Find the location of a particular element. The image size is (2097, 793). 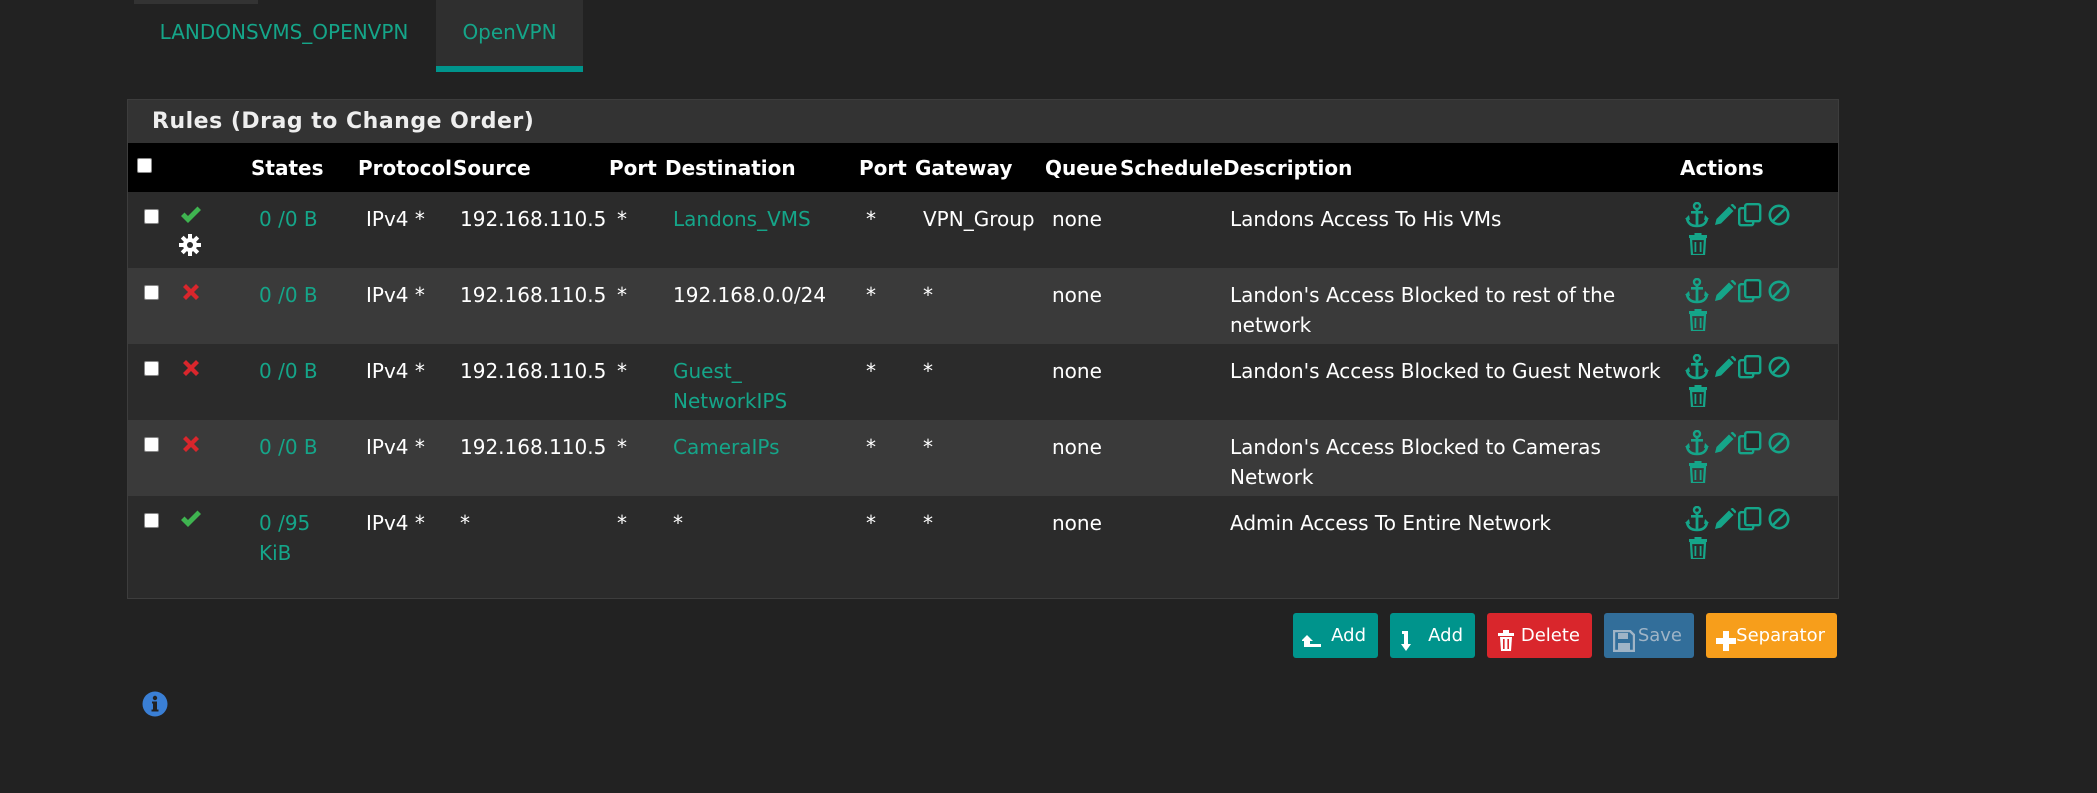

states-link: 0 /95 KiB is located at coordinates (294, 538).